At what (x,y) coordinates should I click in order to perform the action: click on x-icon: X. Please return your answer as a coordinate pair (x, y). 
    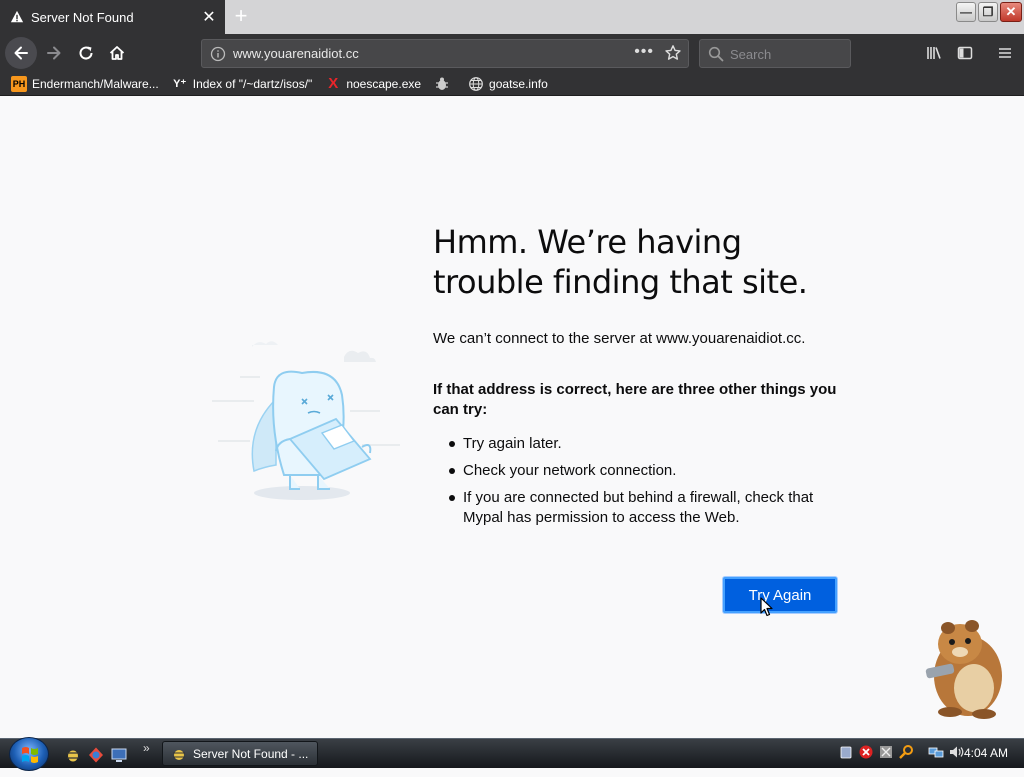
    Looking at the image, I should click on (333, 83).